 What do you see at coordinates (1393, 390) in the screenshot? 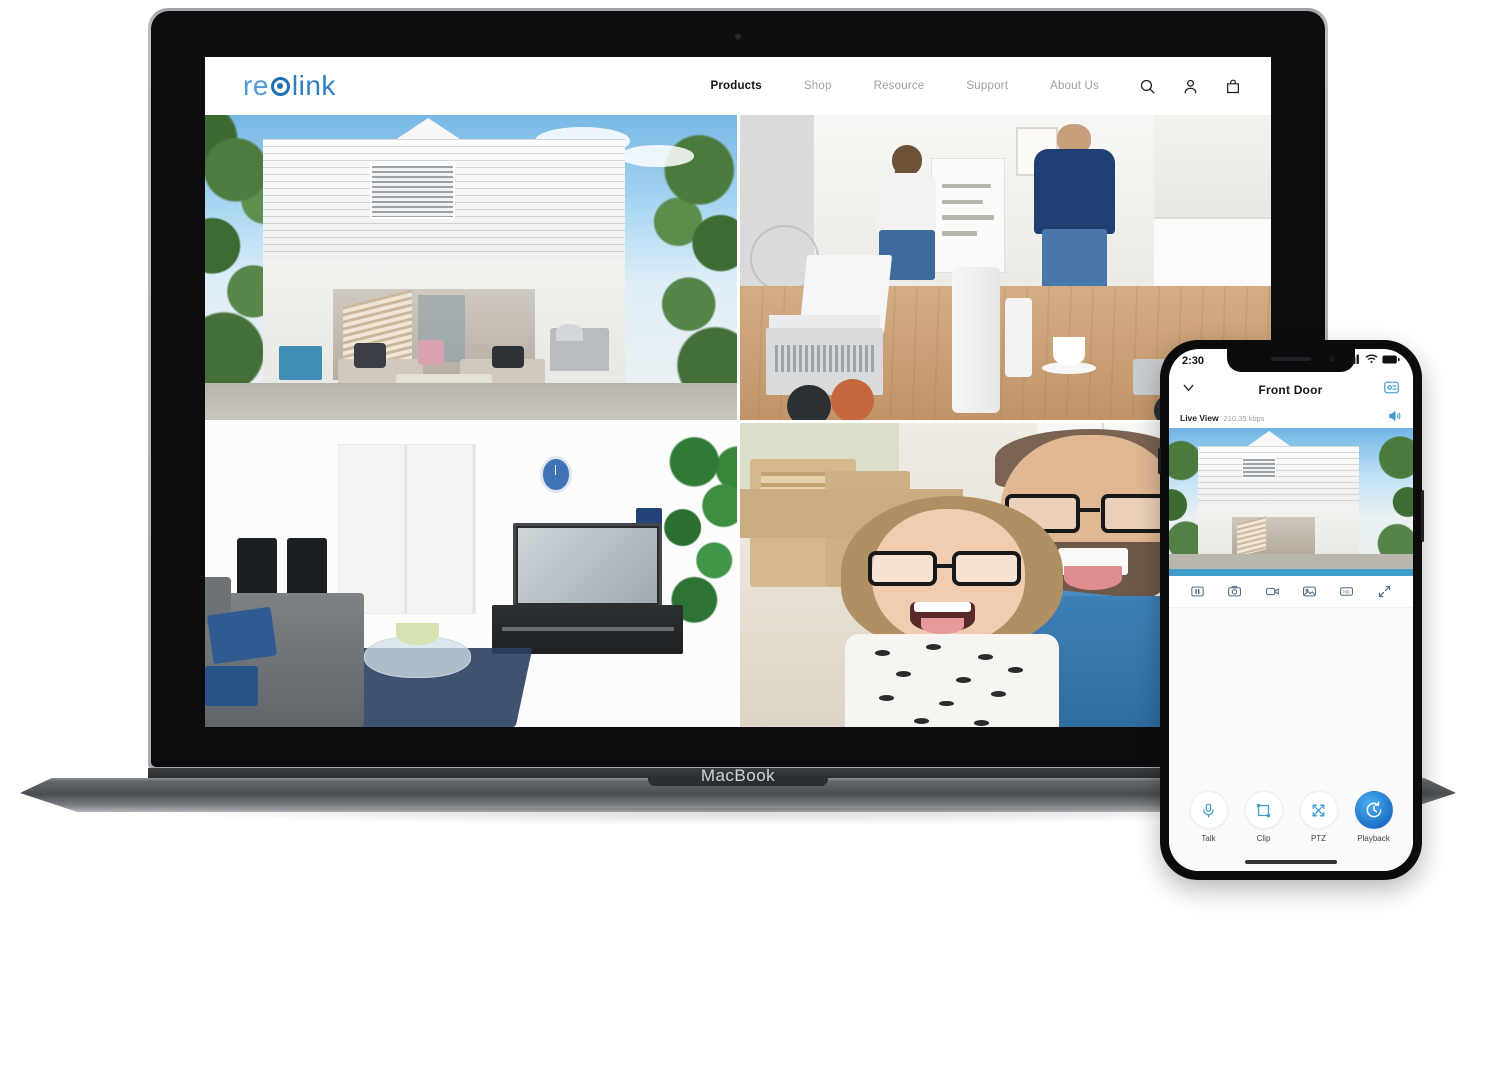
I see `camera-settings-icon` at bounding box center [1393, 390].